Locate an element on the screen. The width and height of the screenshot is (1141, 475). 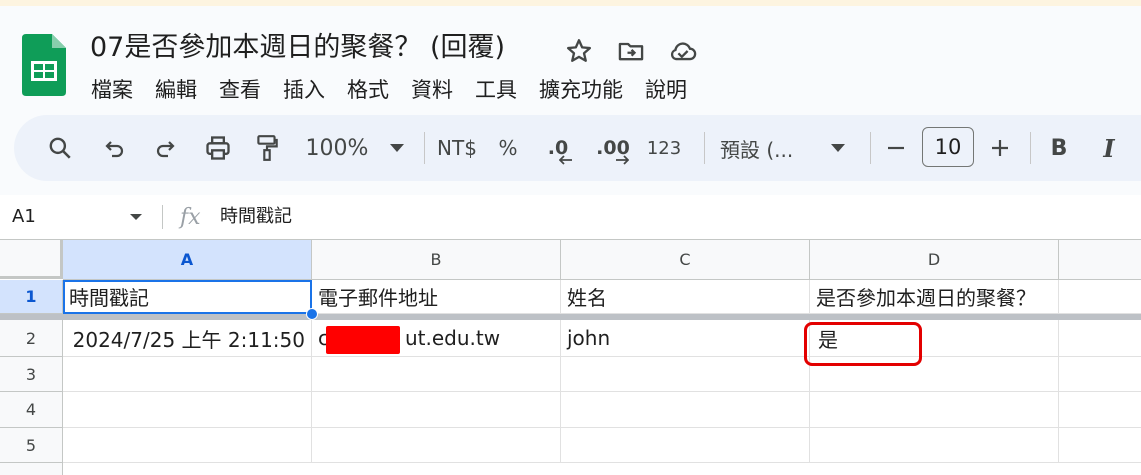
font-size-input: 10 is located at coordinates (948, 147).